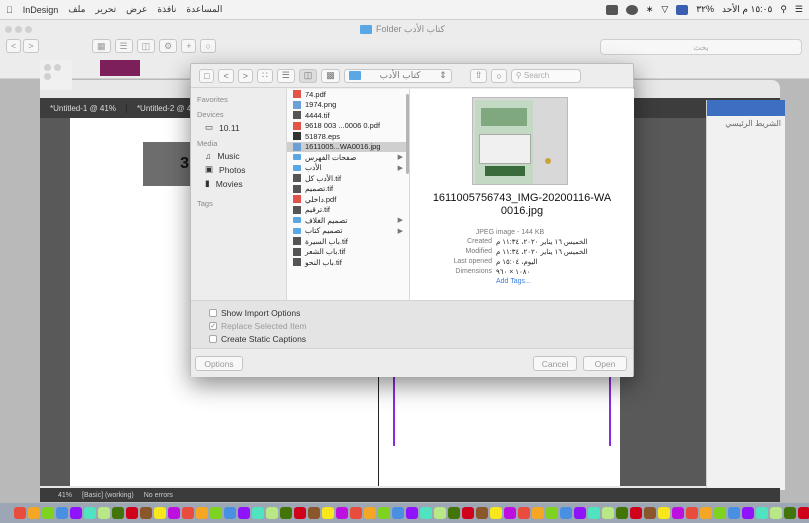 The width and height of the screenshot is (809, 523). Describe the element at coordinates (650, 9) in the screenshot. I see `bluetooth-icon: ∗` at that location.